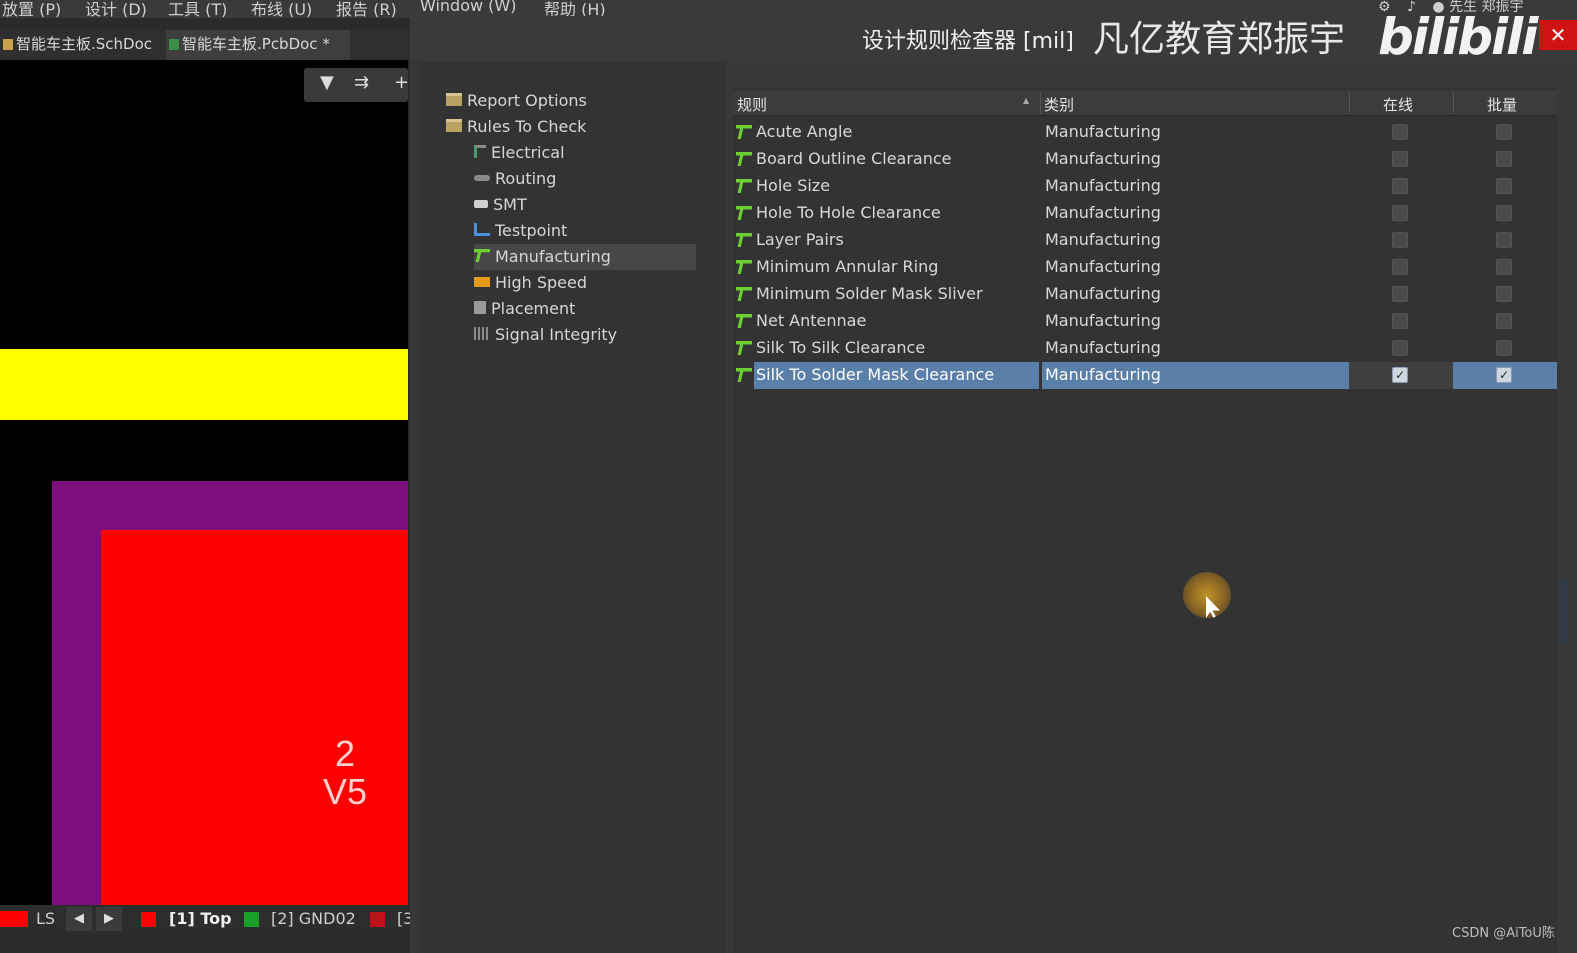  Describe the element at coordinates (1504, 375) in the screenshot. I see `batch-checkbox-checked: ✓` at that location.